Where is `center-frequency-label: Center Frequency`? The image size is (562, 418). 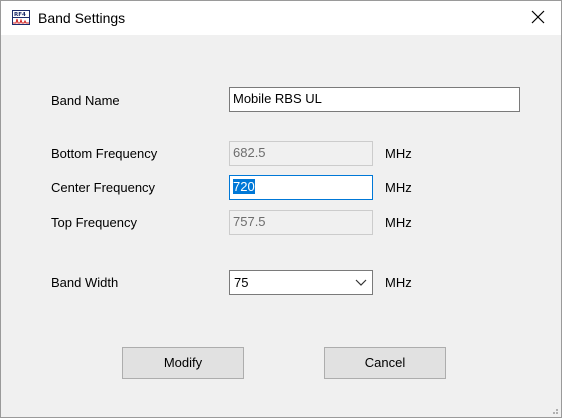 center-frequency-label: Center Frequency is located at coordinates (103, 187).